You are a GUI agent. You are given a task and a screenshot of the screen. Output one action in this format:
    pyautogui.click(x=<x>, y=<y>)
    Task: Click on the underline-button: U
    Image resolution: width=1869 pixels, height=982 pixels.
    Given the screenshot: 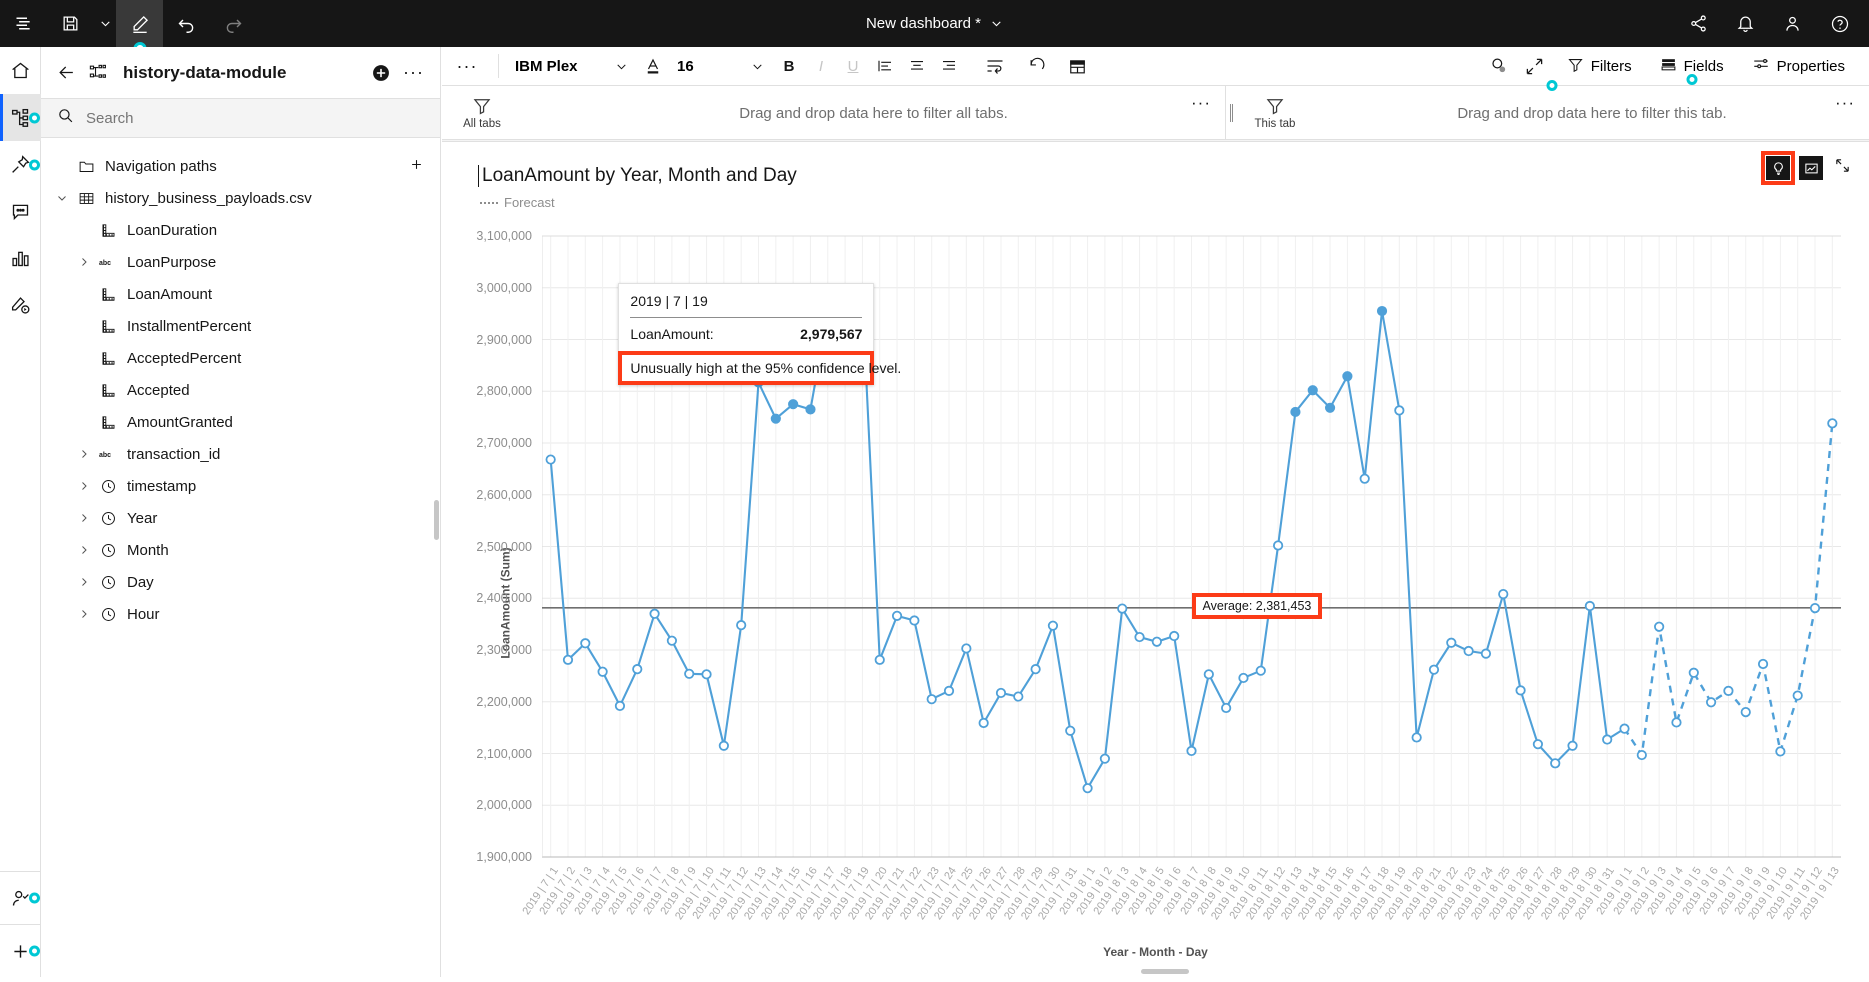 What is the action you would take?
    pyautogui.click(x=853, y=66)
    